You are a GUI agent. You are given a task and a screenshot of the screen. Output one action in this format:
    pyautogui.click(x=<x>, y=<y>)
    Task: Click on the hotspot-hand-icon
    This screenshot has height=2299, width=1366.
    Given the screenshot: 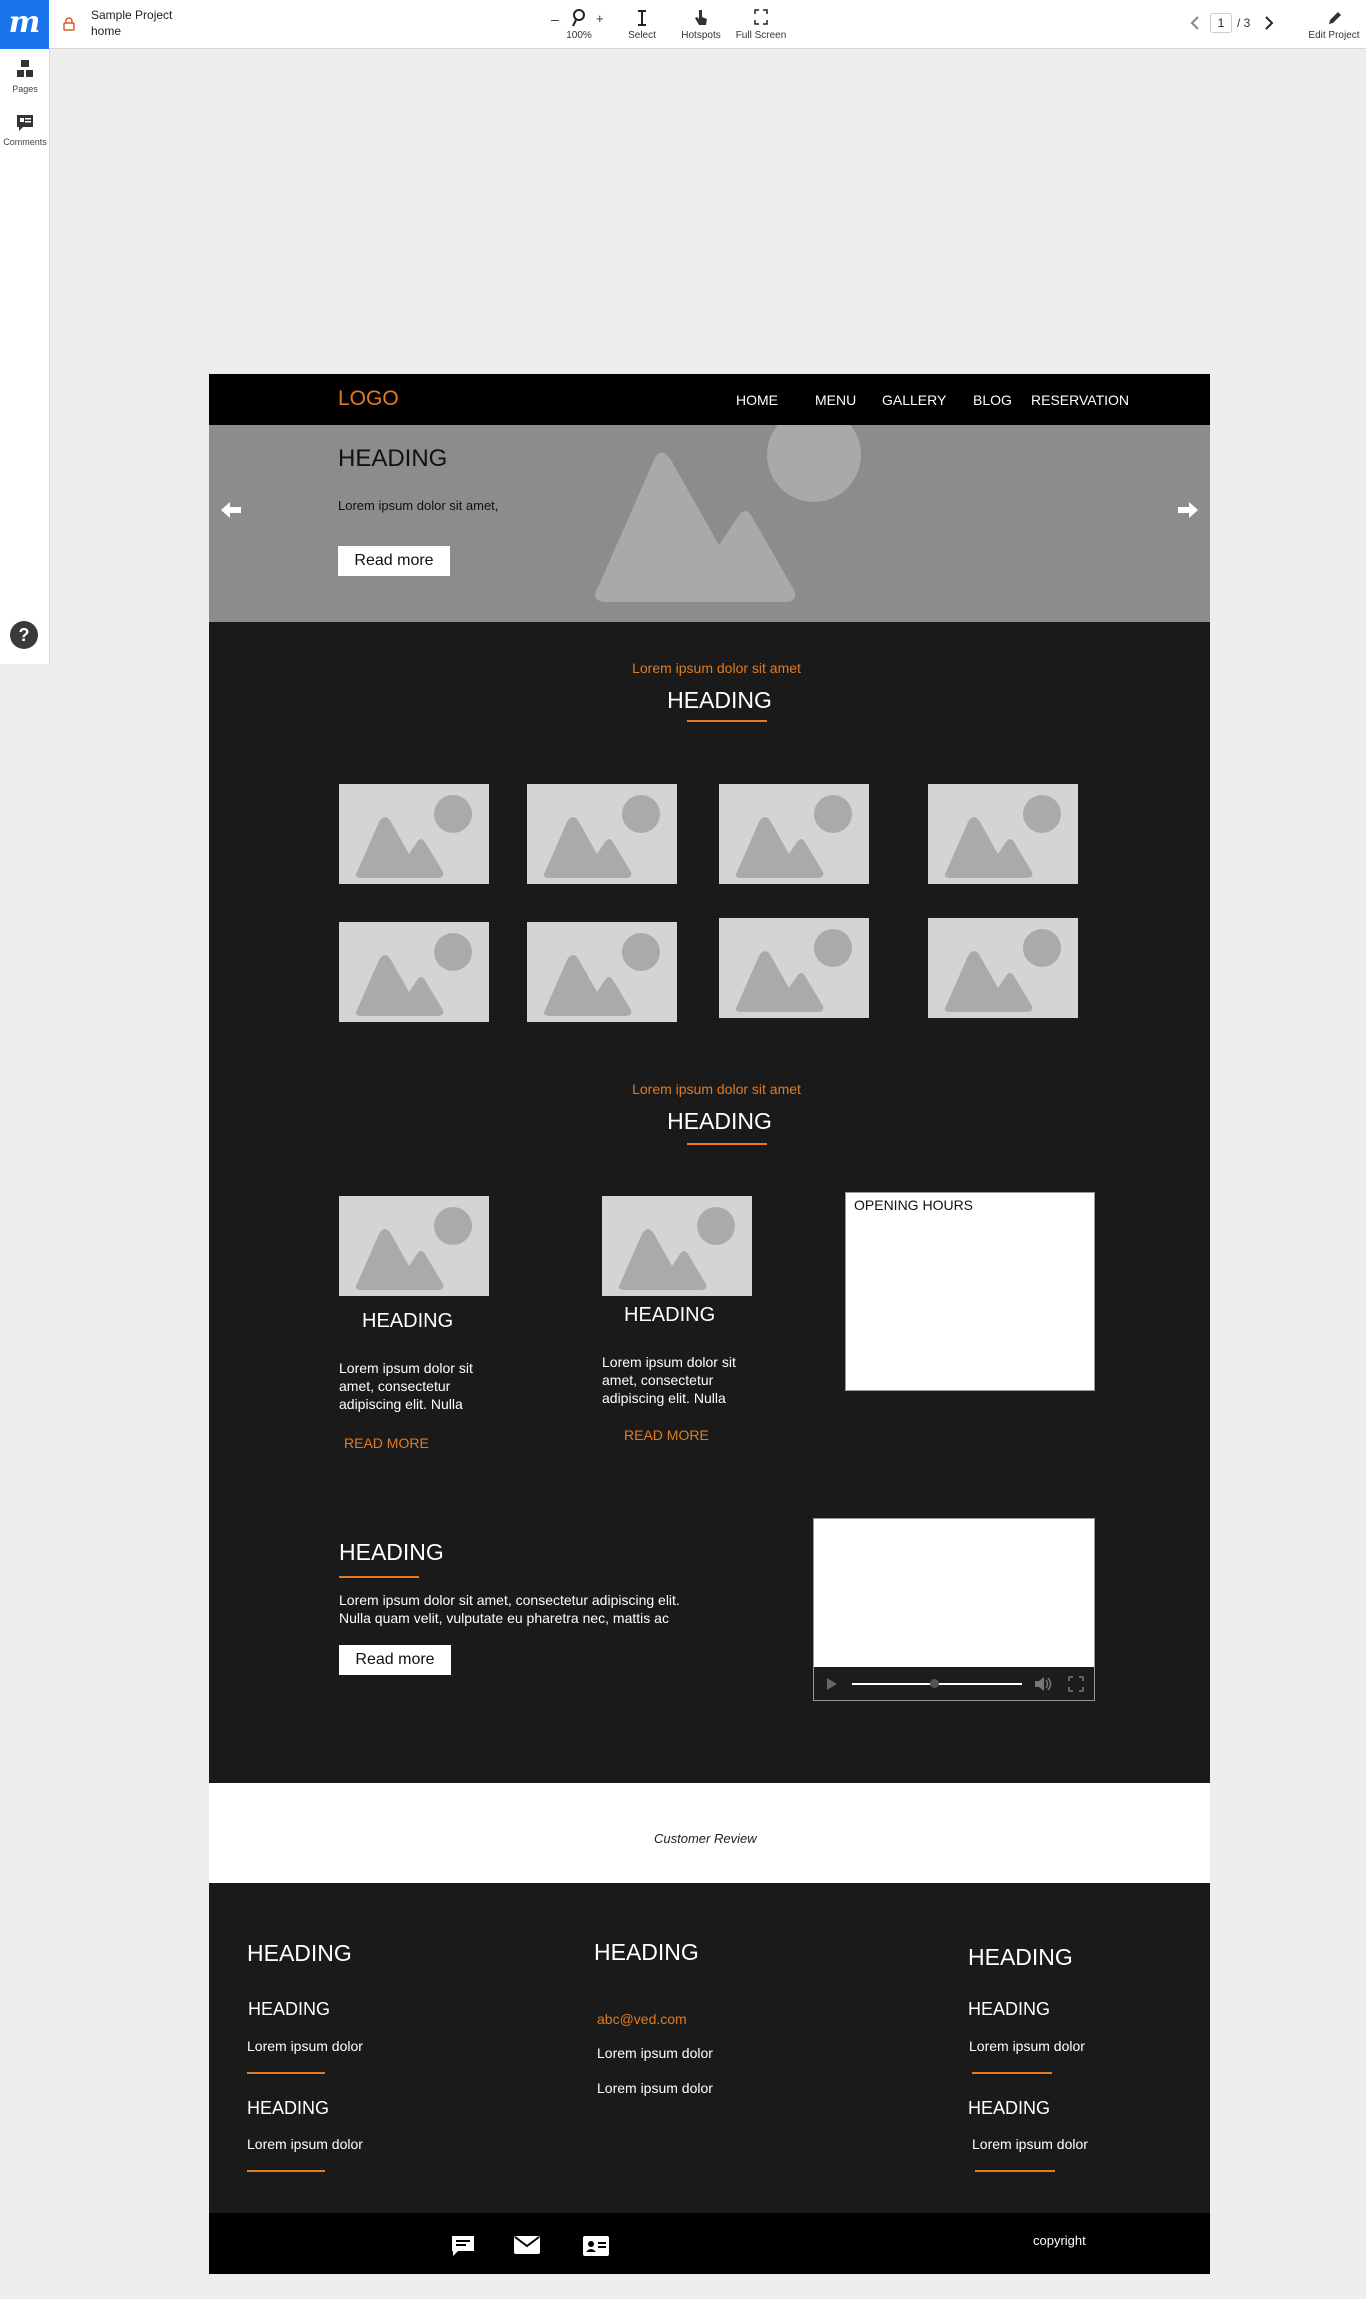 What is the action you would take?
    pyautogui.click(x=701, y=18)
    